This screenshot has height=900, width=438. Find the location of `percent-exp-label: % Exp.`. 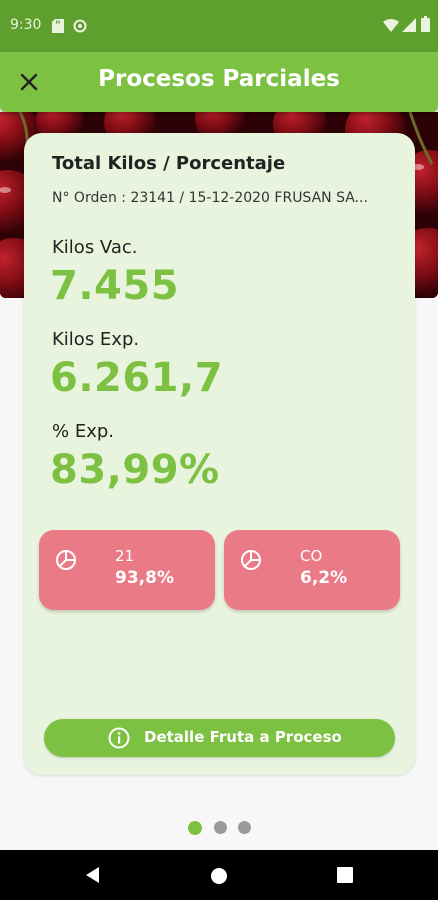

percent-exp-label: % Exp. is located at coordinates (83, 431).